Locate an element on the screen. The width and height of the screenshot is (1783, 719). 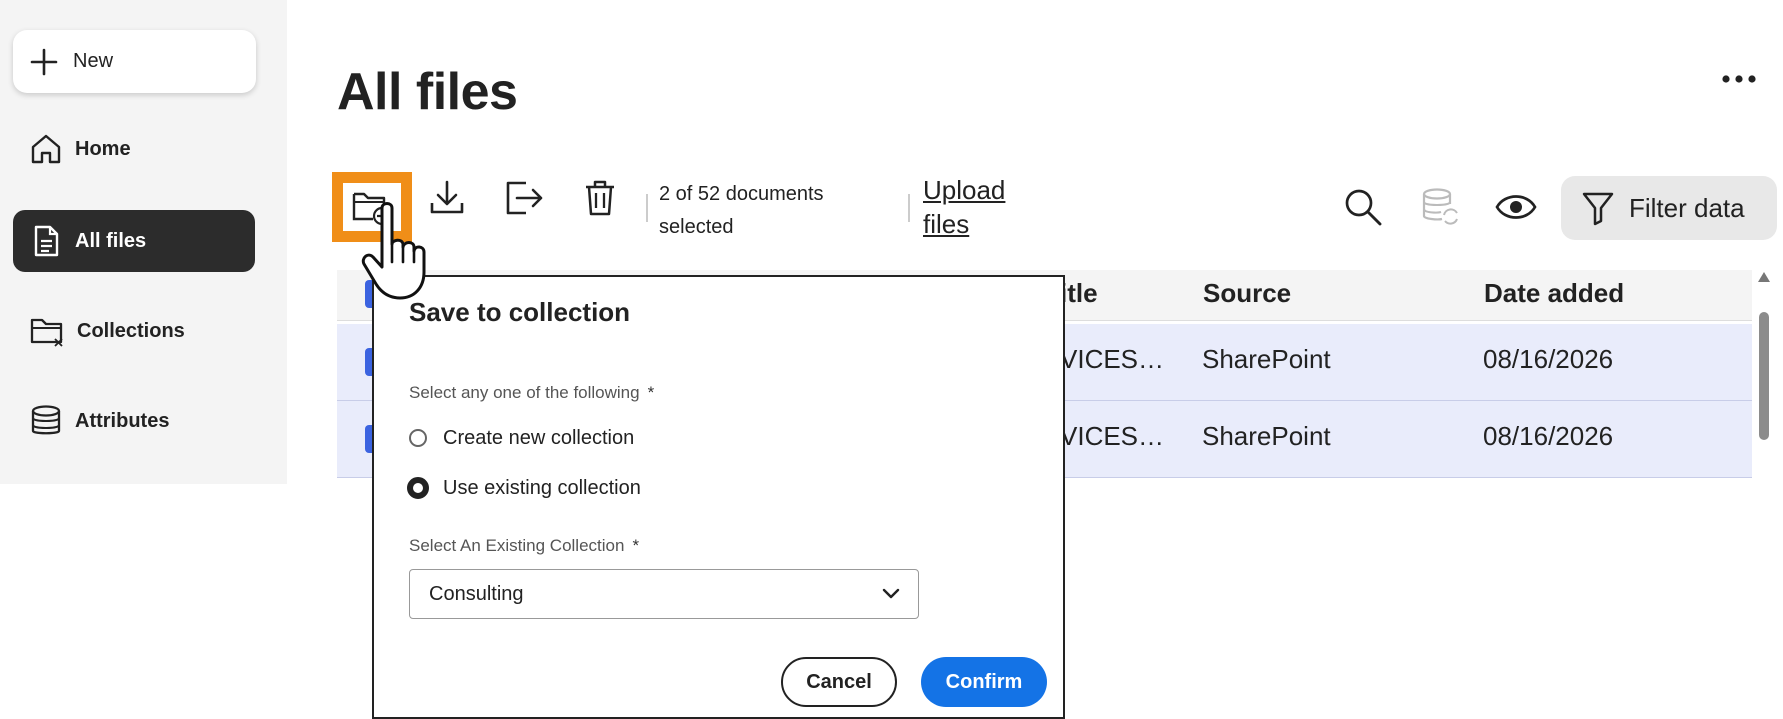
choice-label-text: Select any one of the following is located at coordinates (524, 392).